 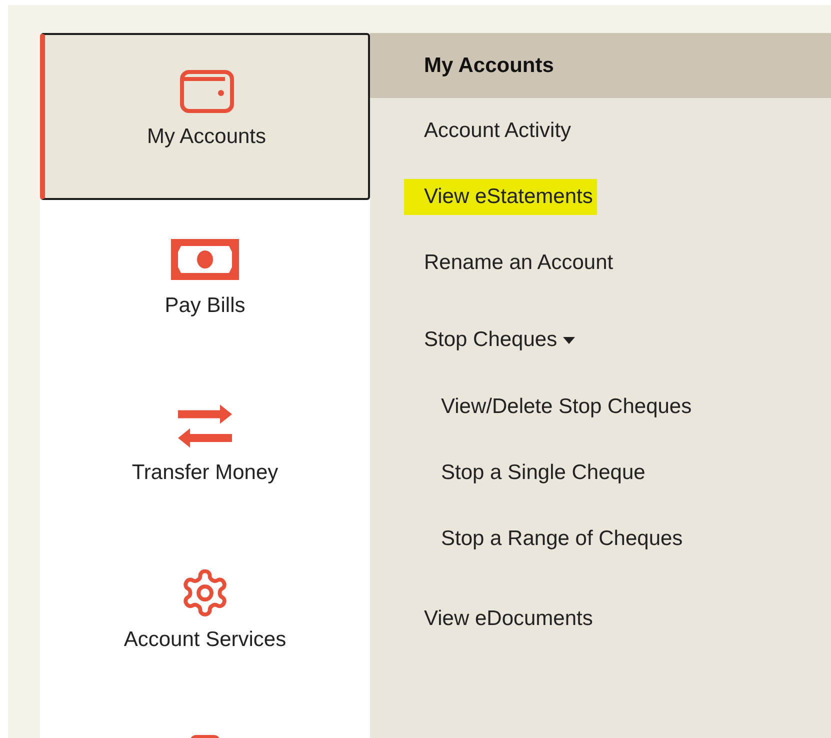 I want to click on menu-link: Account Activity, so click(x=498, y=131).